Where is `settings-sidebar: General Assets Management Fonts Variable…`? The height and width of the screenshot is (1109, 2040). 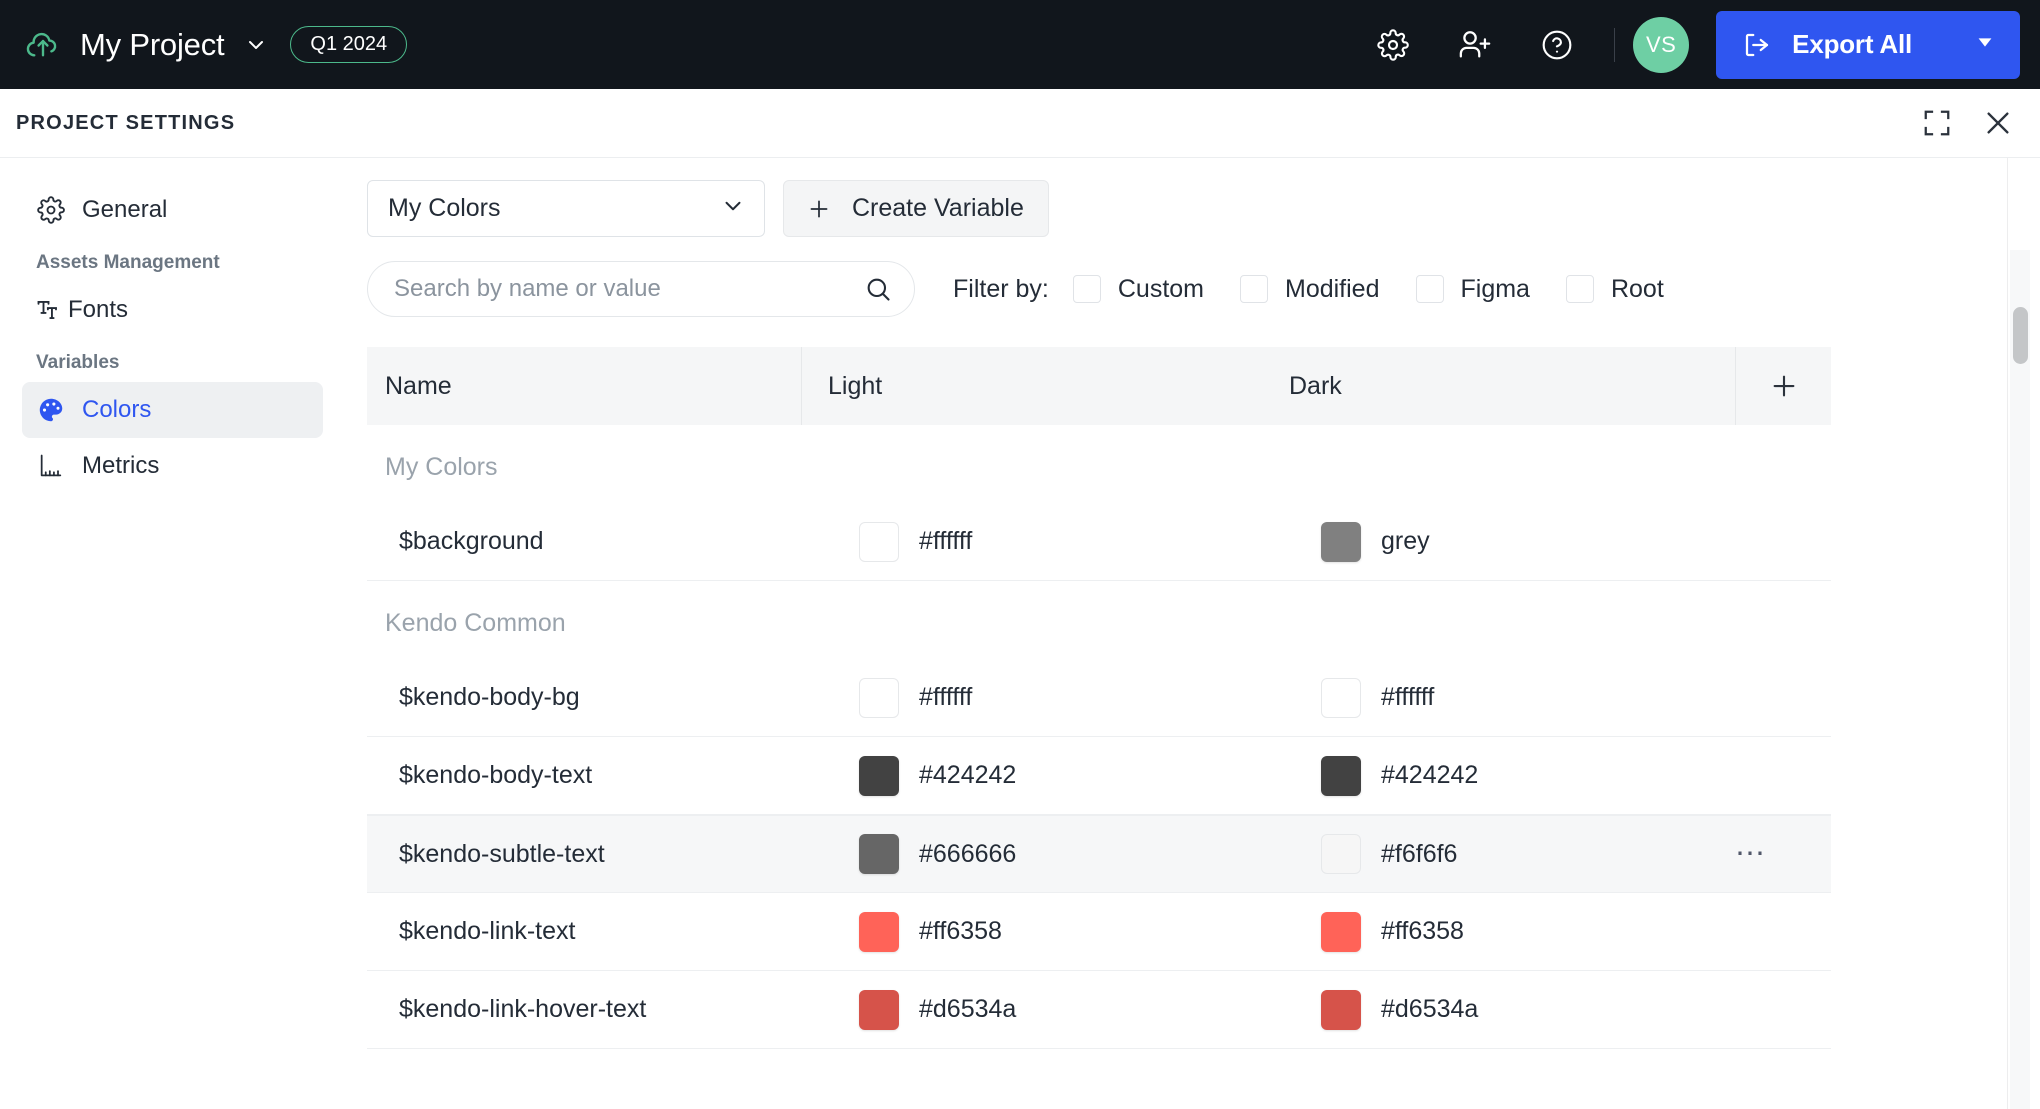 settings-sidebar: General Assets Management Fonts Variable… is located at coordinates (172, 633).